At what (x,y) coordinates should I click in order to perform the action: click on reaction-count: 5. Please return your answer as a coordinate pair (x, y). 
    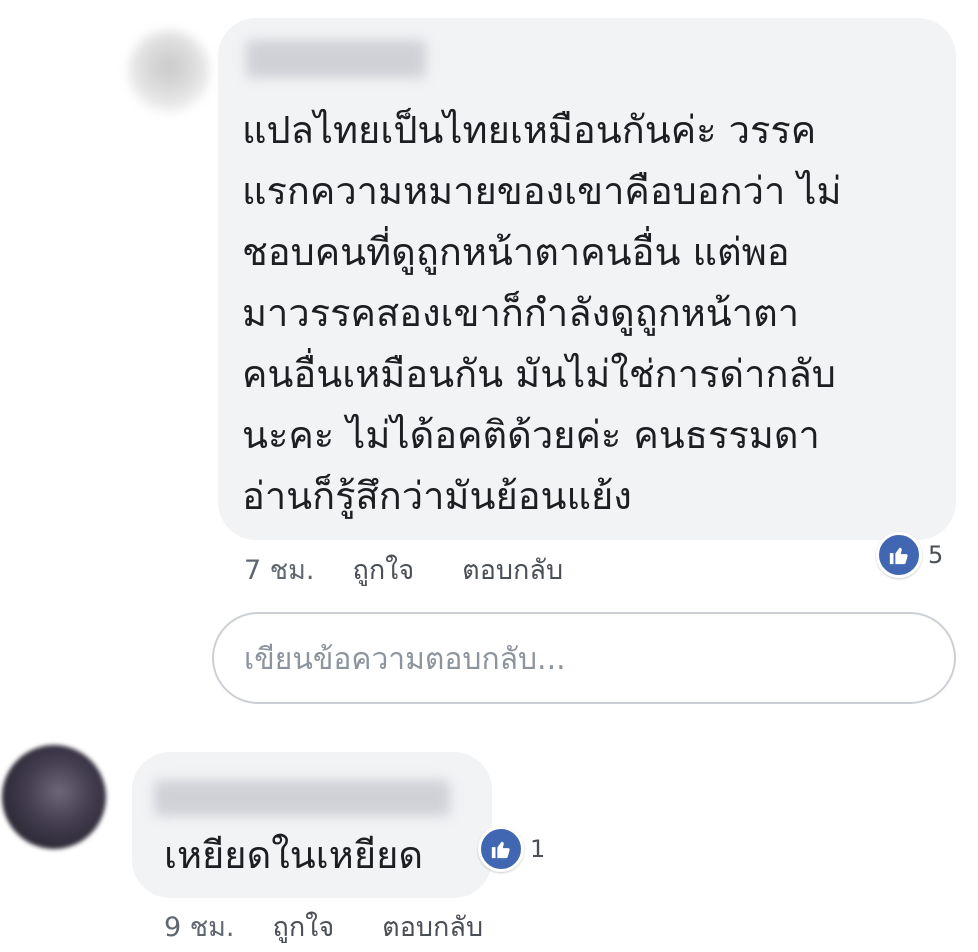
    Looking at the image, I should click on (936, 555).